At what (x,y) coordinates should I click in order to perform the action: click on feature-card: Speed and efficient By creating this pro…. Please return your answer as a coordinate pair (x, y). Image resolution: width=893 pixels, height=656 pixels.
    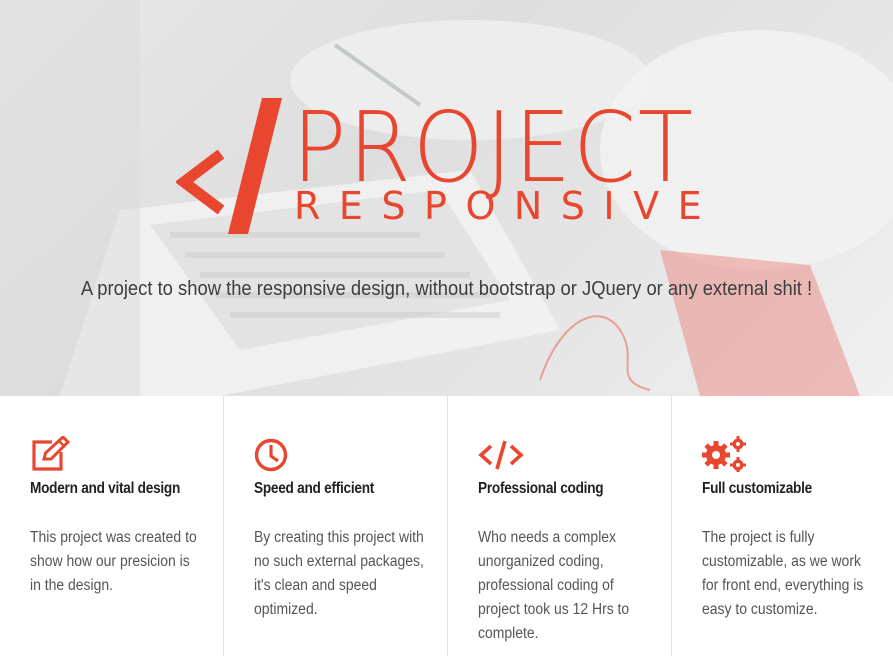
    Looking at the image, I should click on (336, 526).